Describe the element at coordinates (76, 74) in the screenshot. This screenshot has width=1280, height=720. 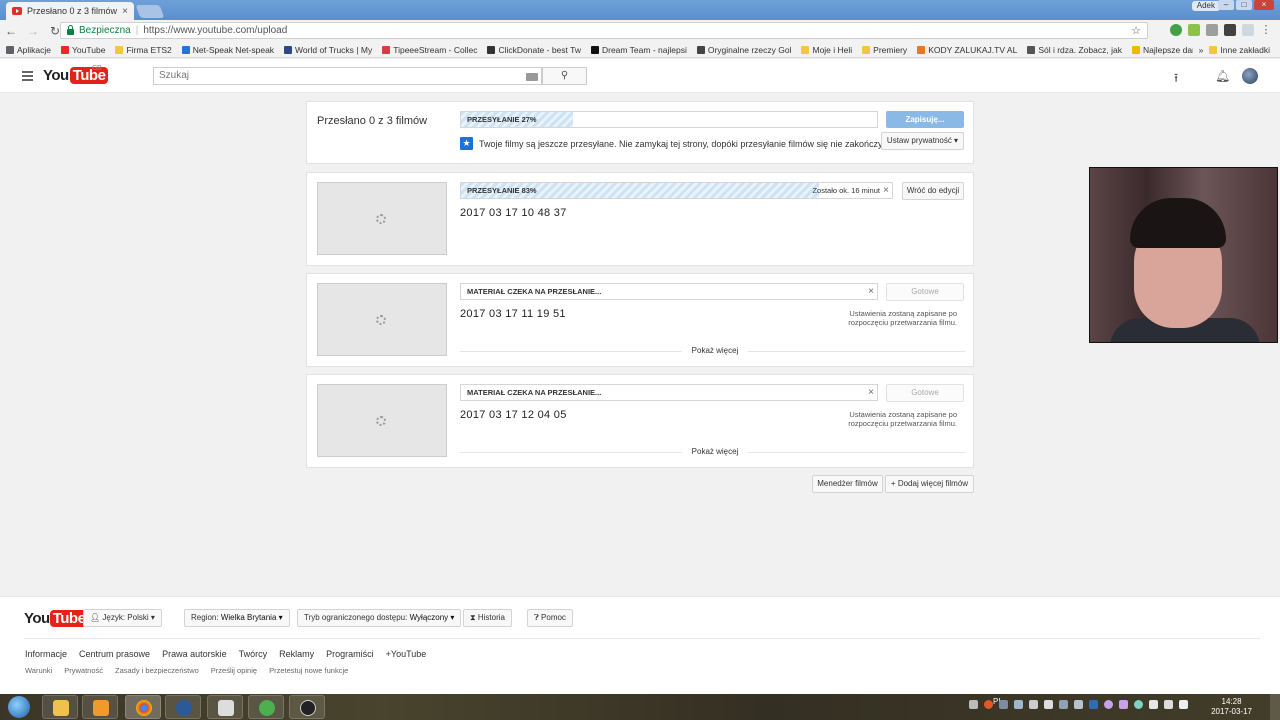
I see `youtube-logo: You Tube GB` at that location.